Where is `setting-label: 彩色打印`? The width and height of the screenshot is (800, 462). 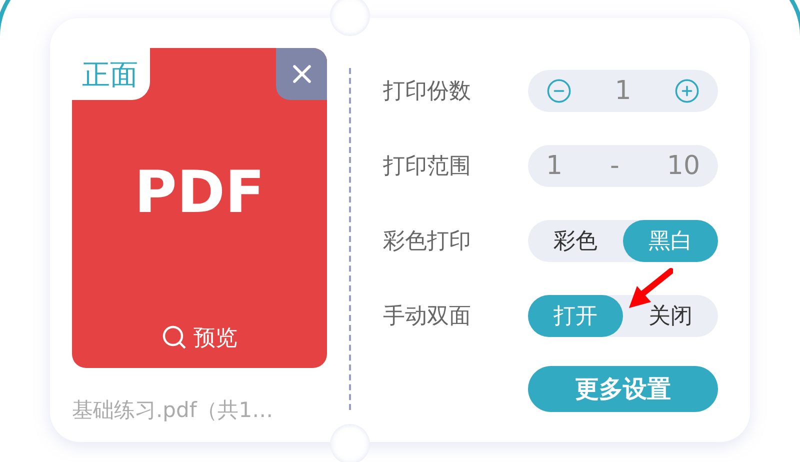 setting-label: 彩色打印 is located at coordinates (427, 242).